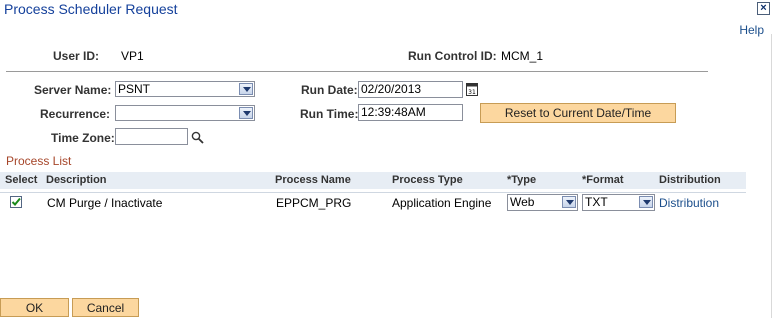 The image size is (776, 318). I want to click on help-link: Help, so click(751, 30).